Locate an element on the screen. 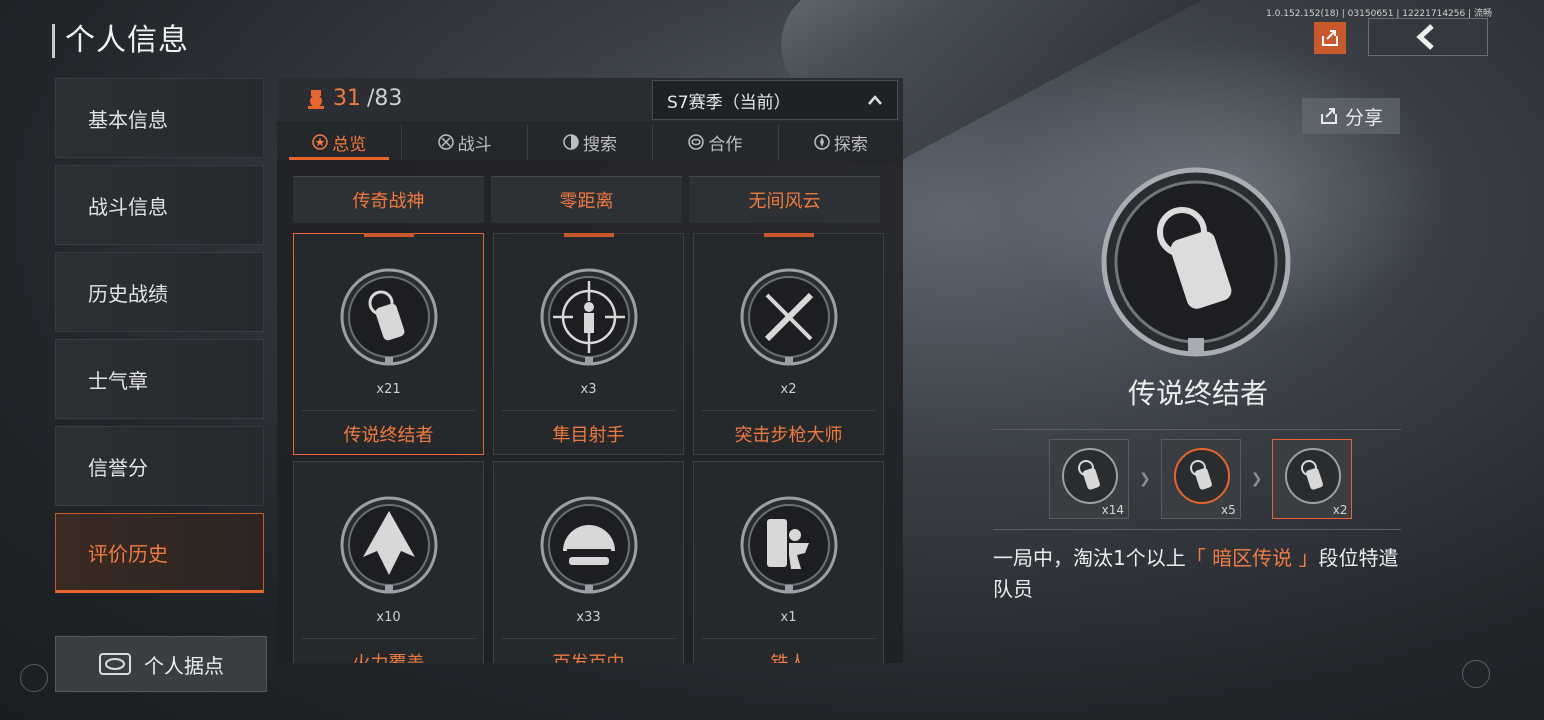 Image resolution: width=1544 pixels, height=720 pixels. badge-row: x10 火力覆盖 x33 百发百中 is located at coordinates (591, 562).